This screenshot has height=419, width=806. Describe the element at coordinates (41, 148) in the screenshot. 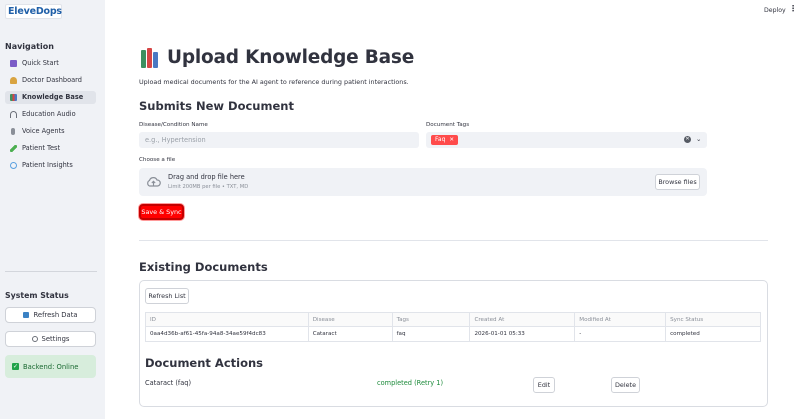

I see `sidebar-item-label: Patient Test` at that location.